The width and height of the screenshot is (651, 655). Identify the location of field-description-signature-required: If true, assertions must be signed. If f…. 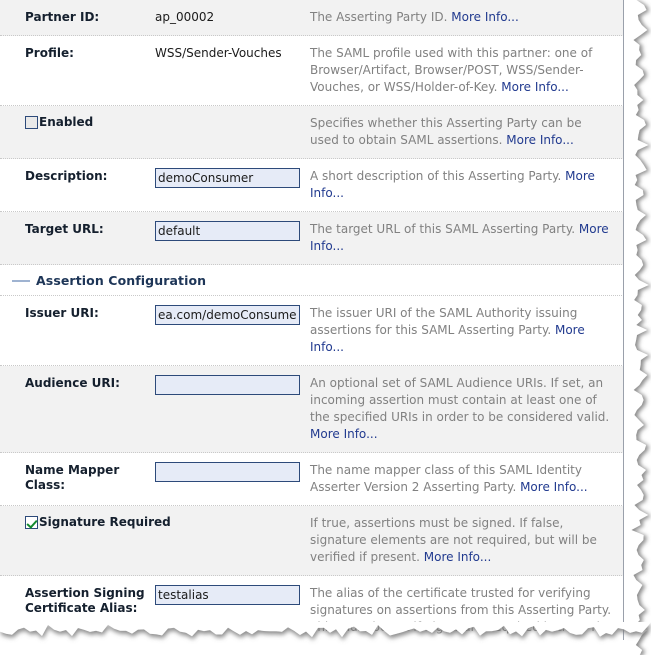
(466, 540).